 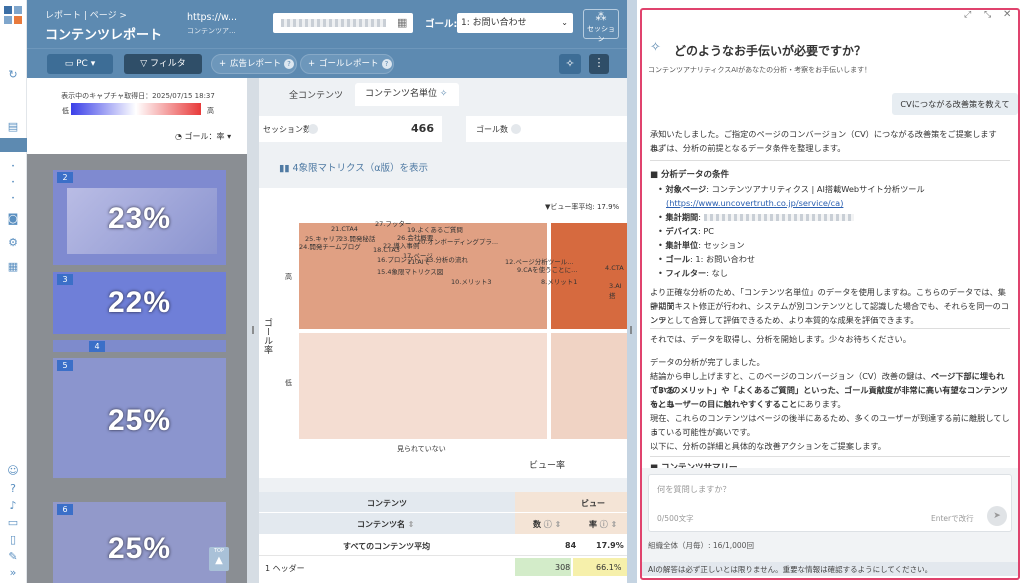 What do you see at coordinates (13, 540) in the screenshot?
I see `file-icon: ▯` at bounding box center [13, 540].